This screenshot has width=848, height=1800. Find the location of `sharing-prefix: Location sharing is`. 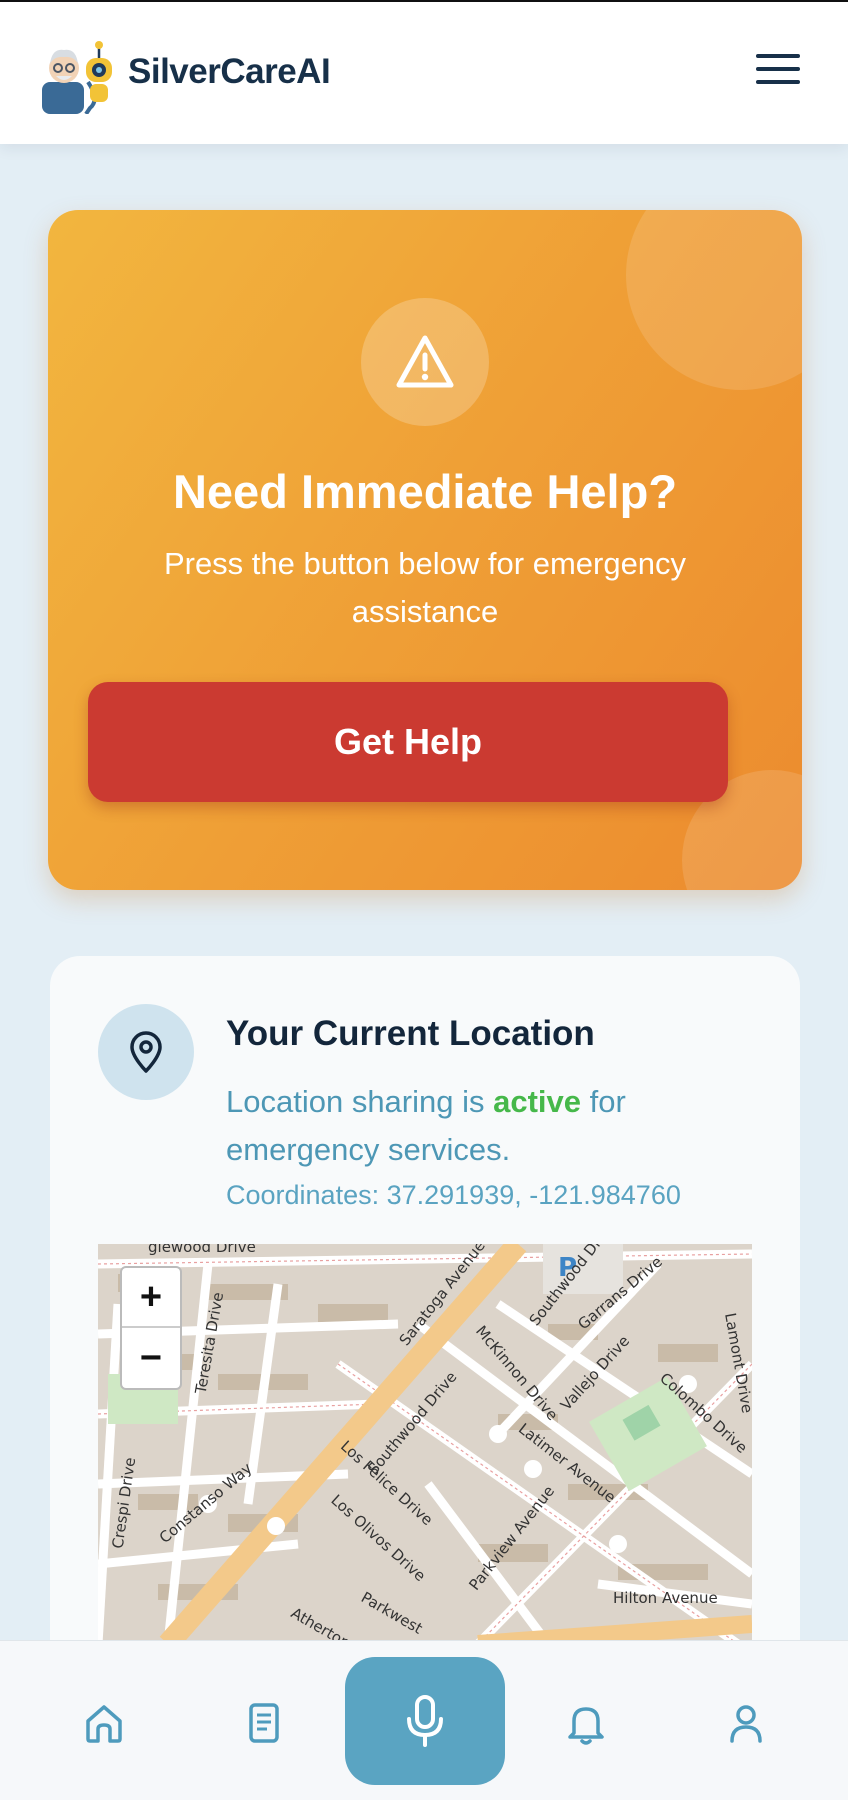

sharing-prefix: Location sharing is is located at coordinates (360, 1101).